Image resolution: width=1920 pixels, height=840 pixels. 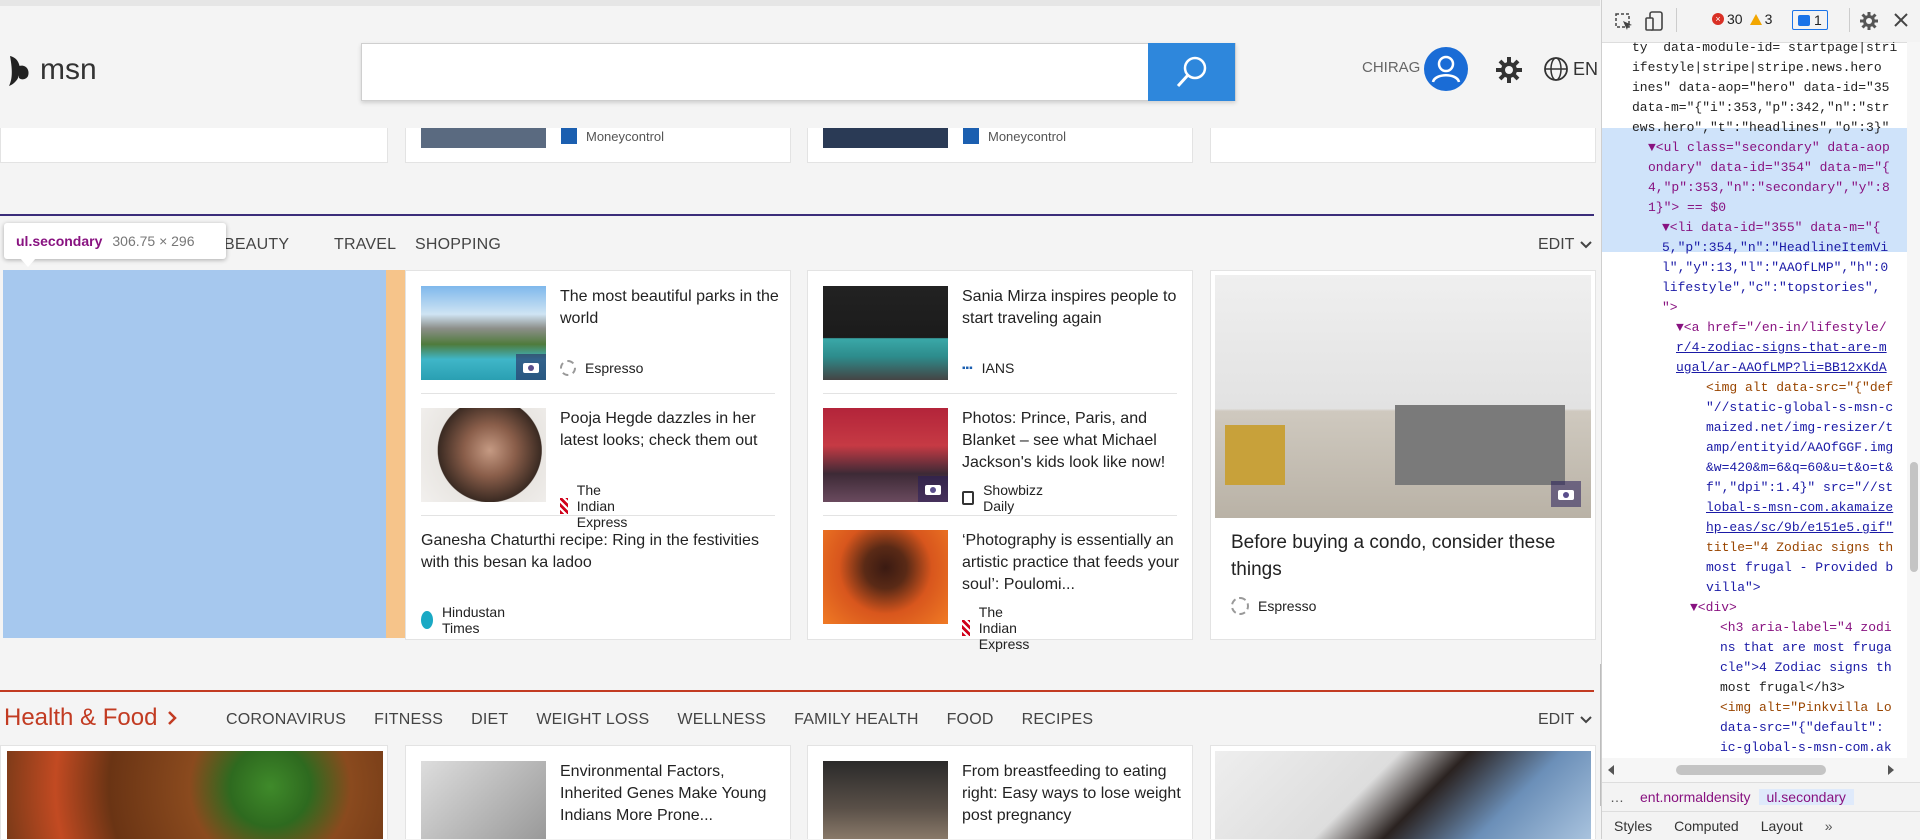 What do you see at coordinates (1713, 608) in the screenshot?
I see `code-line: ▼<div>` at bounding box center [1713, 608].